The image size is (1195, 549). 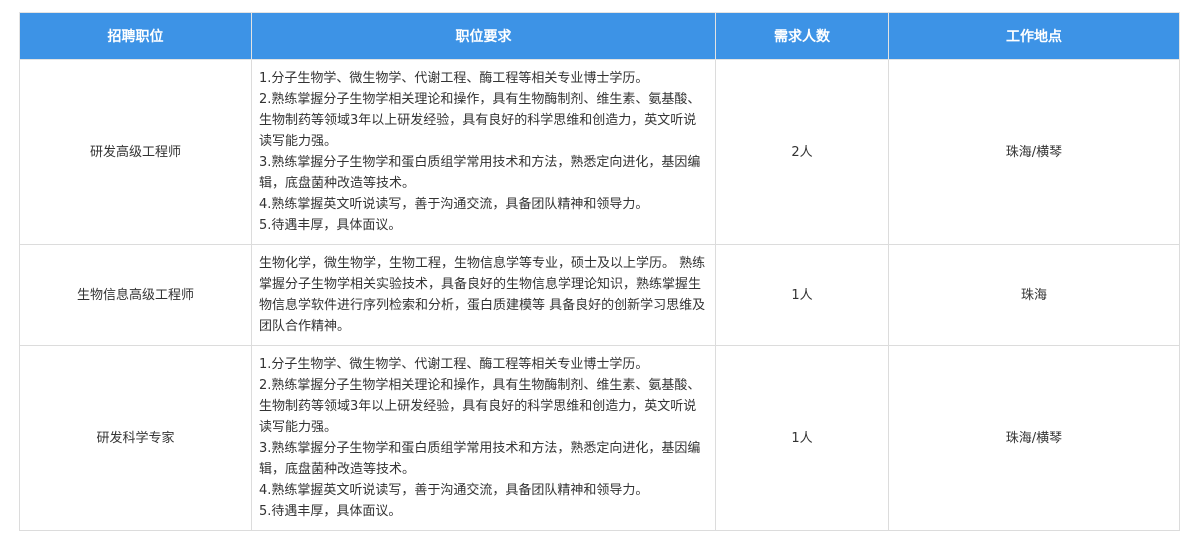 What do you see at coordinates (802, 36) in the screenshot?
I see `header-count: 需求人数` at bounding box center [802, 36].